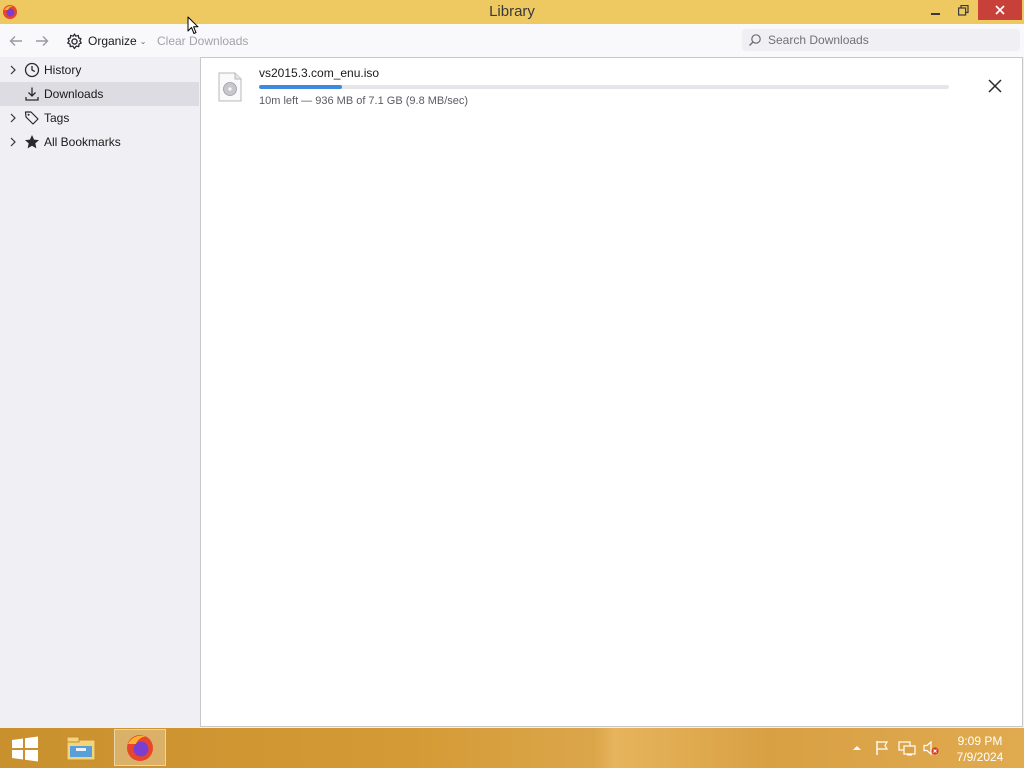  I want to click on restore-icon, so click(963, 10).